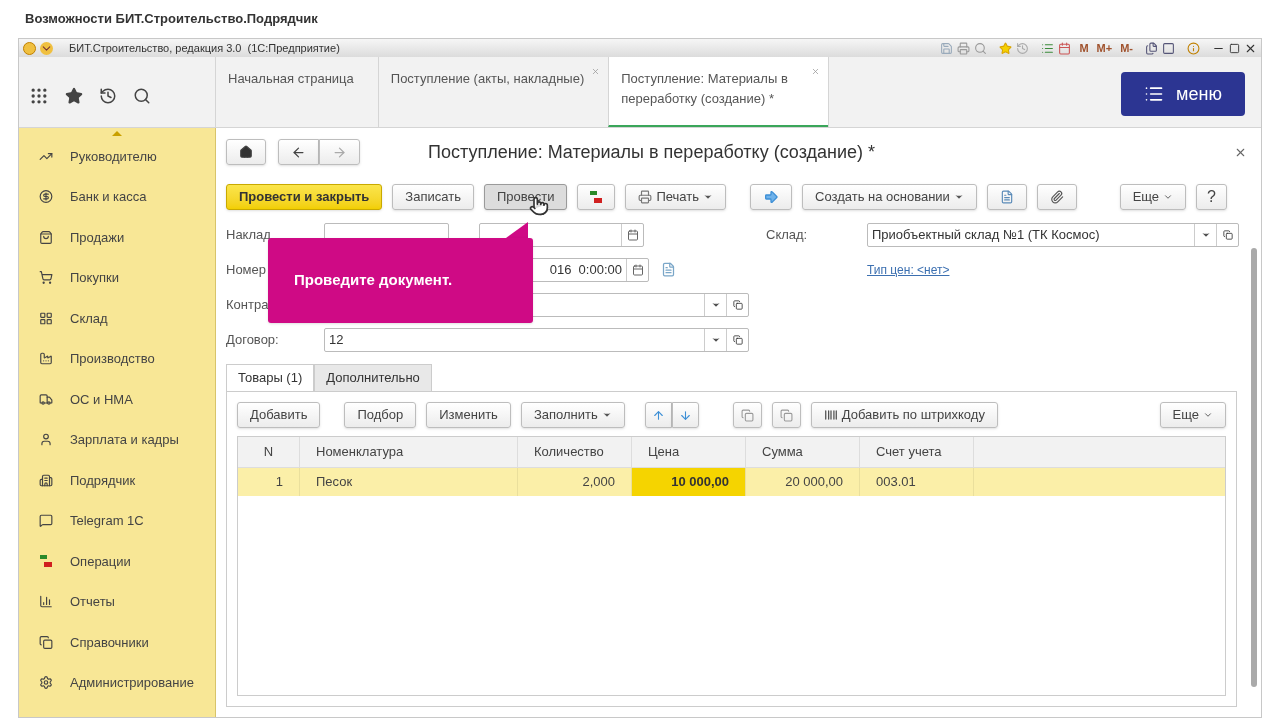 This screenshot has width=1280, height=720. Describe the element at coordinates (298, 152) in the screenshot. I see `back-button` at that location.